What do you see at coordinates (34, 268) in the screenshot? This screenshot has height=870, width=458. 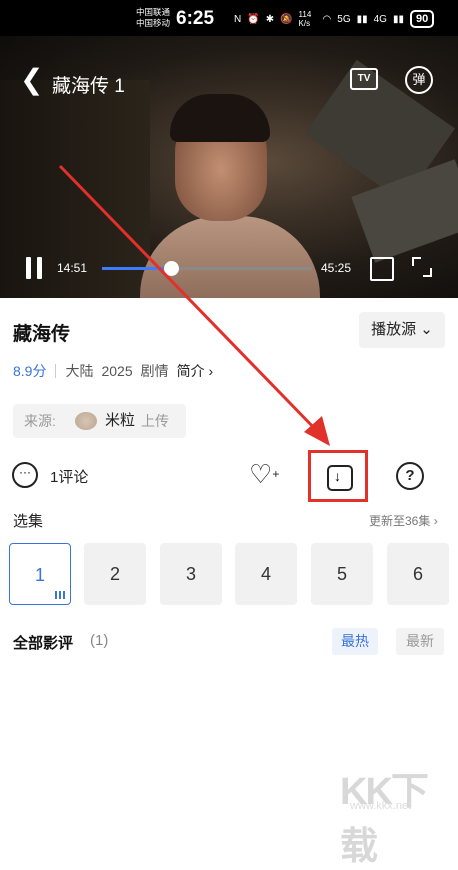 I see `pause-icon` at bounding box center [34, 268].